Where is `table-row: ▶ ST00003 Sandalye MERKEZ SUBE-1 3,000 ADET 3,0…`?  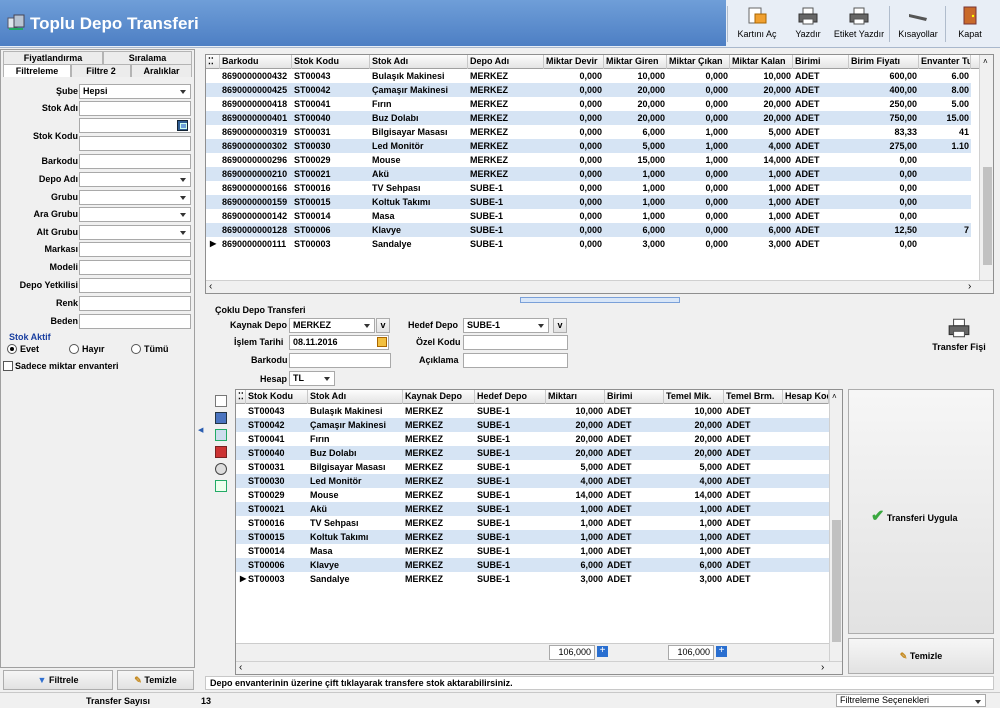 table-row: ▶ ST00003 Sandalye MERKEZ SUBE-1 3,000 ADET 3,0… is located at coordinates (532, 579).